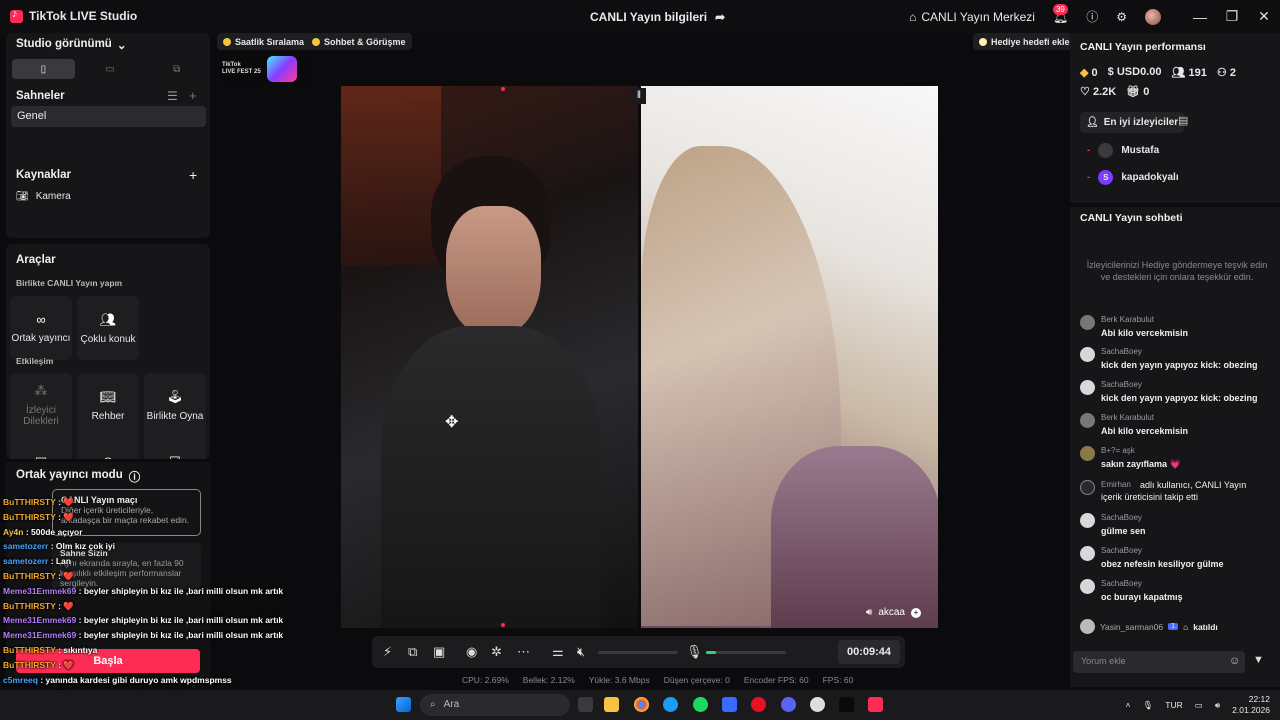 This screenshot has height=720, width=1280. Describe the element at coordinates (41, 328) in the screenshot. I see `cohost-tool-button: ∞ Ortak yayıncı` at that location.